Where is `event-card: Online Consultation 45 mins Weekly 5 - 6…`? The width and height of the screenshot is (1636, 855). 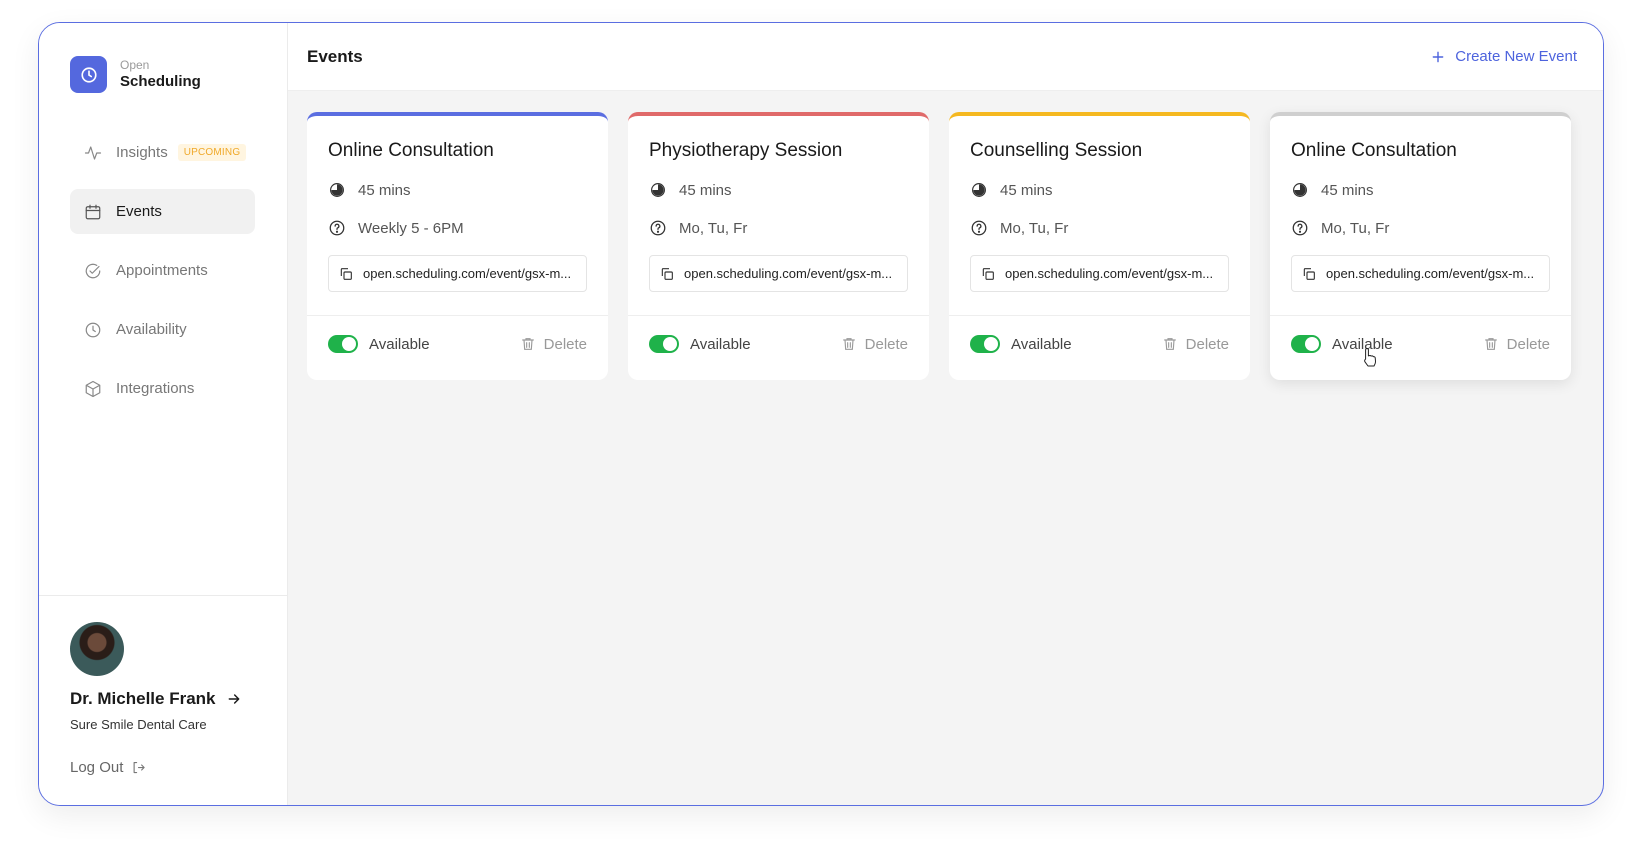 event-card: Online Consultation 45 mins Weekly 5 - 6… is located at coordinates (457, 246).